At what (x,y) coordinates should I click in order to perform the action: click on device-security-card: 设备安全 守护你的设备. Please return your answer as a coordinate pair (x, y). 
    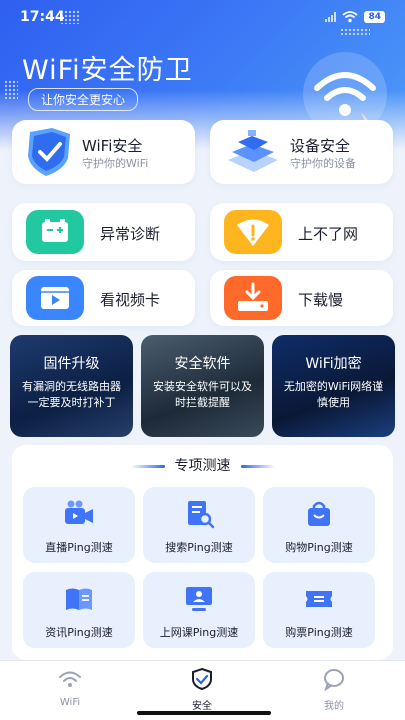
    Looking at the image, I should click on (301, 152).